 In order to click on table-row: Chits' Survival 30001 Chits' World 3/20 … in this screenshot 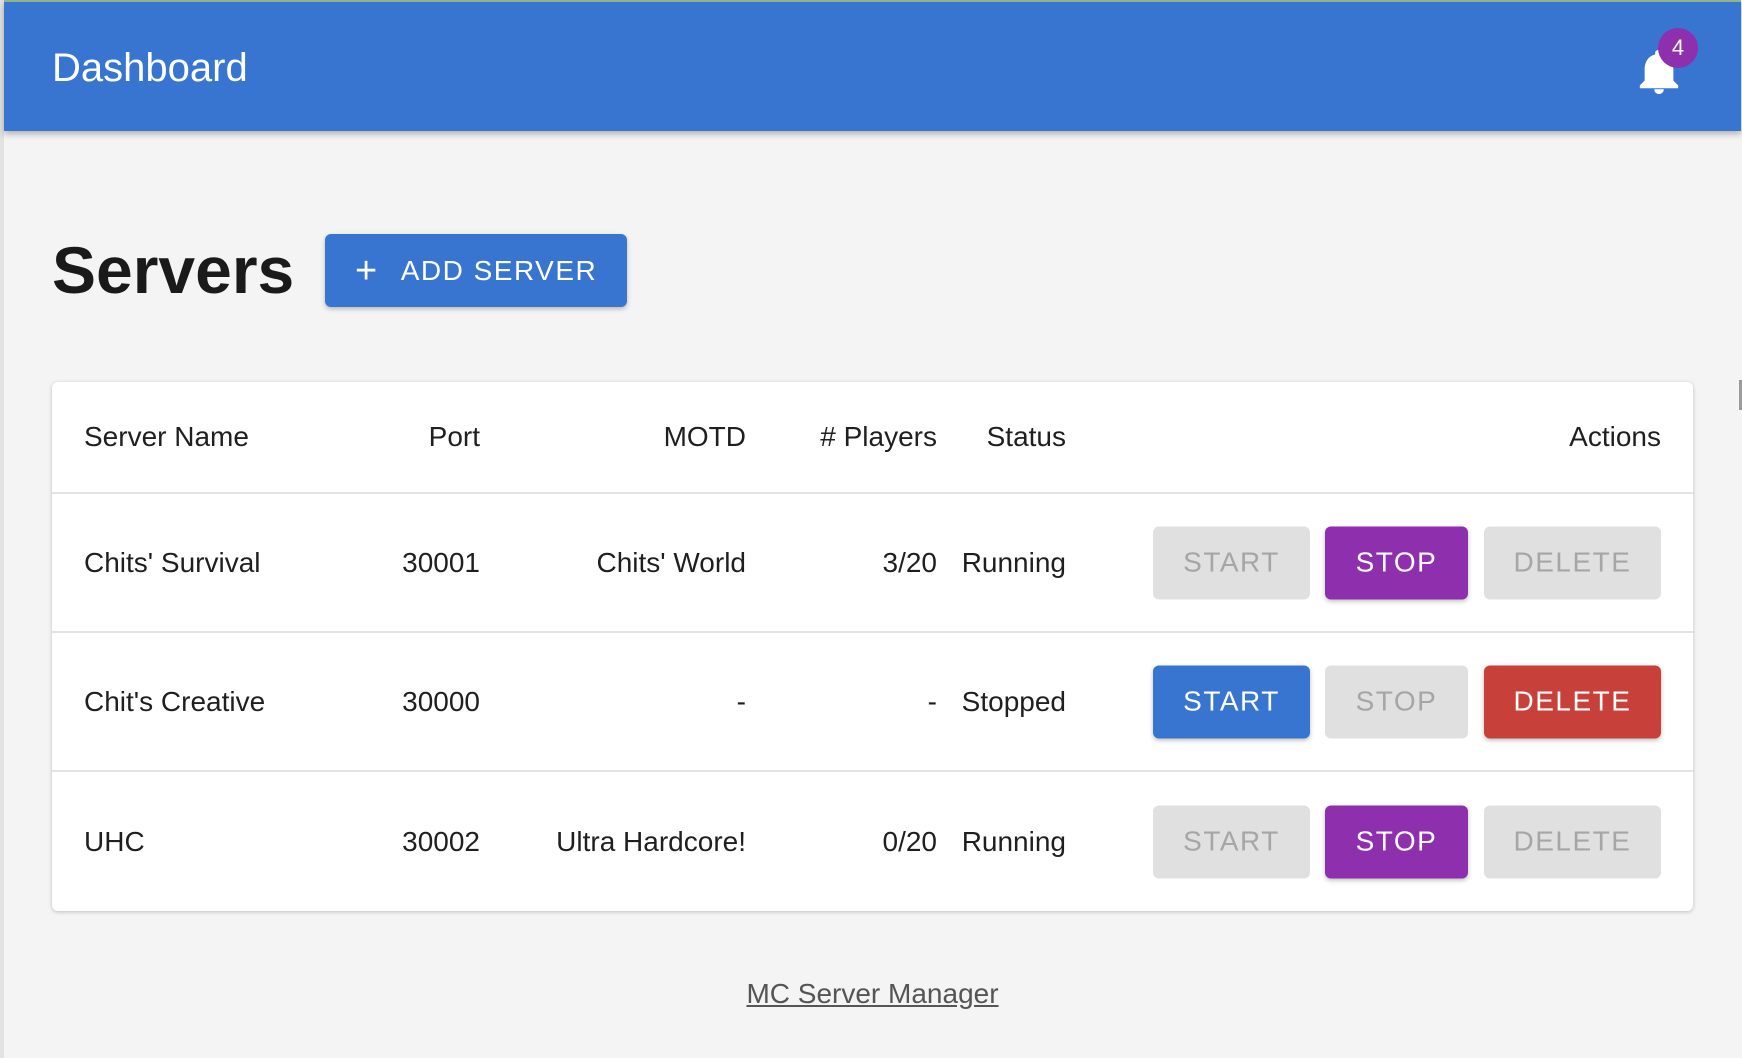, I will do `click(872, 563)`.